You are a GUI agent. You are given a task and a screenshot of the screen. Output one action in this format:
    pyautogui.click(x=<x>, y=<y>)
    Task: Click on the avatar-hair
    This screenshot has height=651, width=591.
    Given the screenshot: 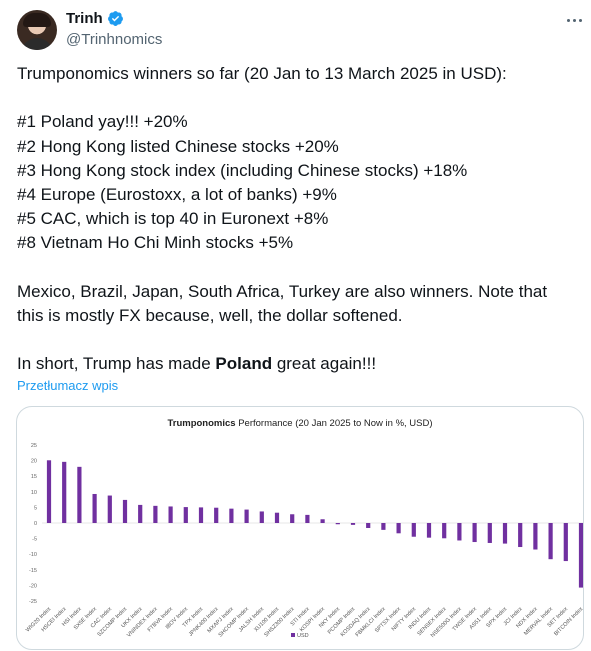 What is the action you would take?
    pyautogui.click(x=37, y=20)
    